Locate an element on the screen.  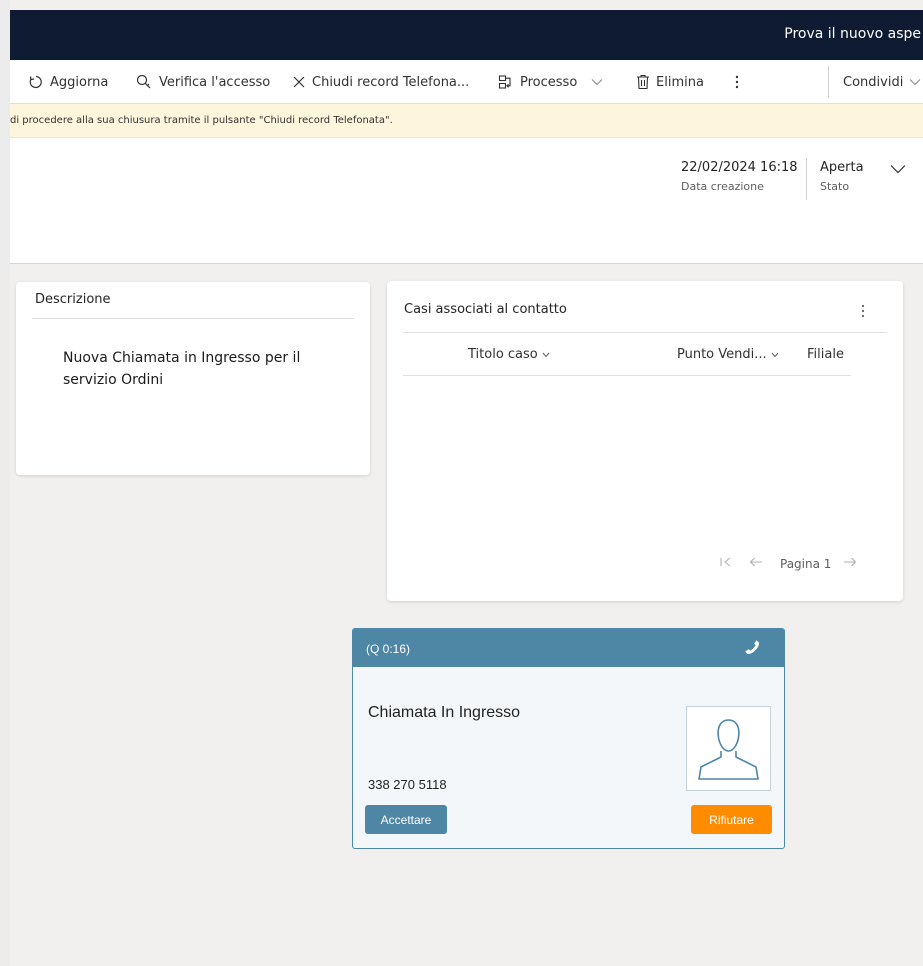
status-value: Aperta is located at coordinates (842, 167).